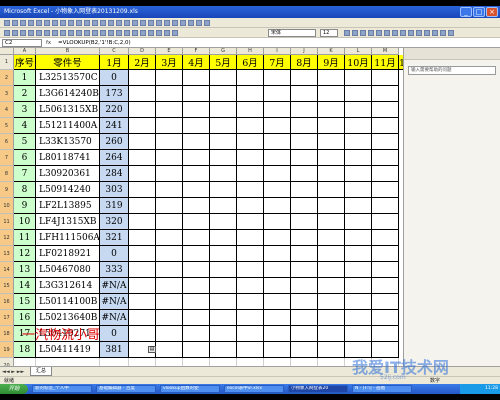 The height and width of the screenshot is (400, 500). What do you see at coordinates (7, 51) in the screenshot?
I see `select-all-corner` at bounding box center [7, 51].